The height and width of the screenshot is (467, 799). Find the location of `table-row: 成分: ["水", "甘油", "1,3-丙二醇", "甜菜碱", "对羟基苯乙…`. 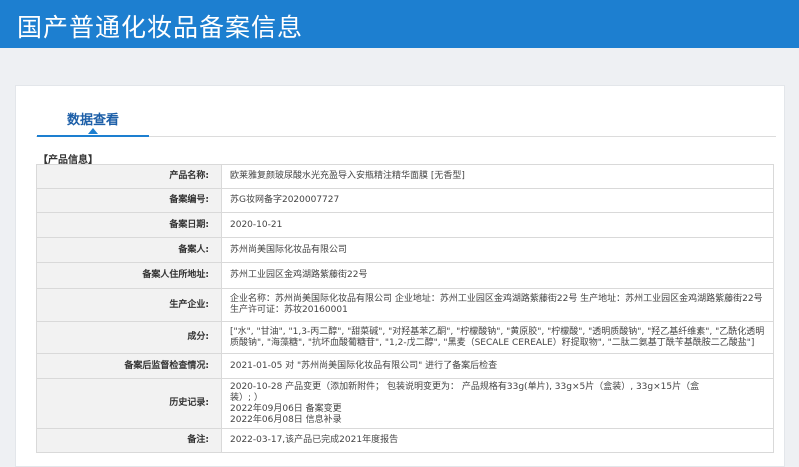

table-row: 成分: ["水", "甘油", "1,3-丙二醇", "甜菜碱", "对羟基苯乙… is located at coordinates (405, 337).